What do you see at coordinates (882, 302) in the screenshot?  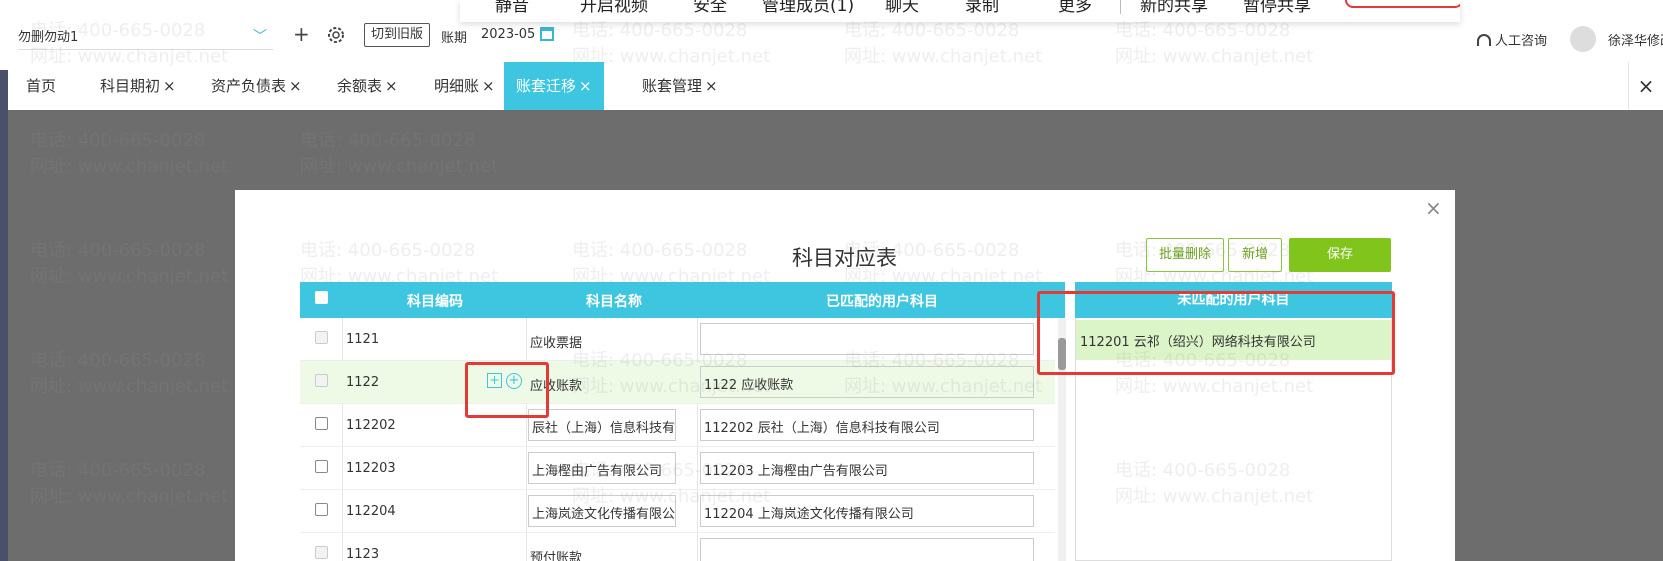 I see `col-matched: 已匹配的用户科目` at bounding box center [882, 302].